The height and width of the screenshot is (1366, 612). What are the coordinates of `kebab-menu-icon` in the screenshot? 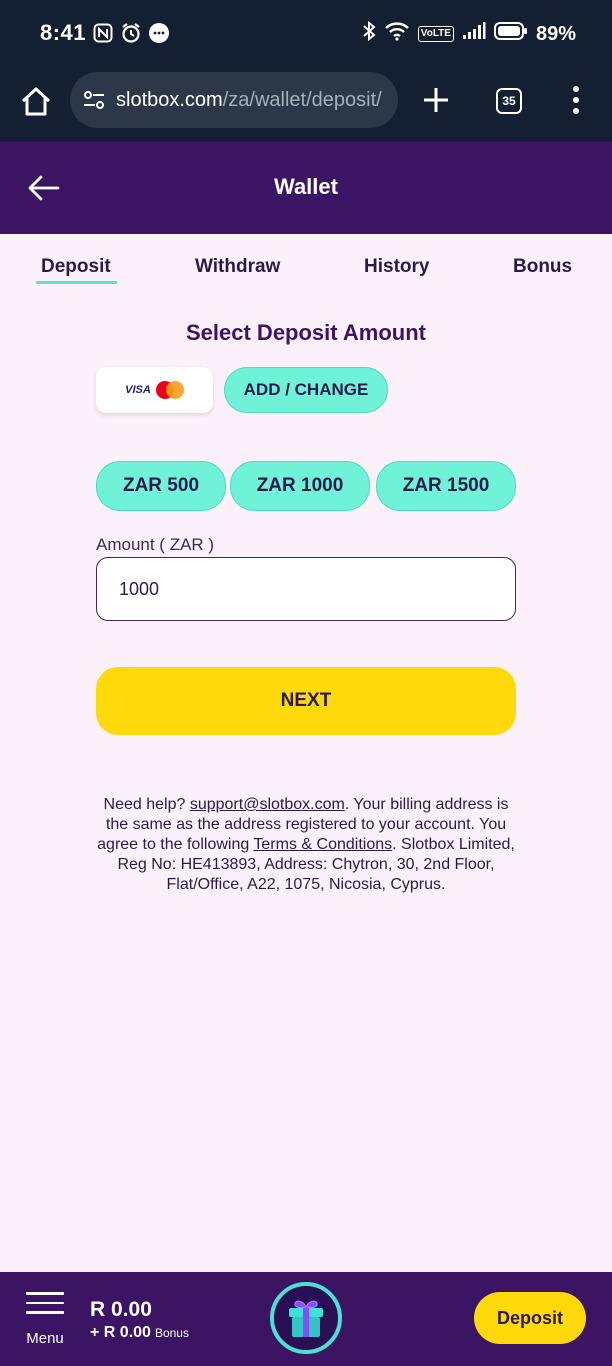 It's located at (576, 100).